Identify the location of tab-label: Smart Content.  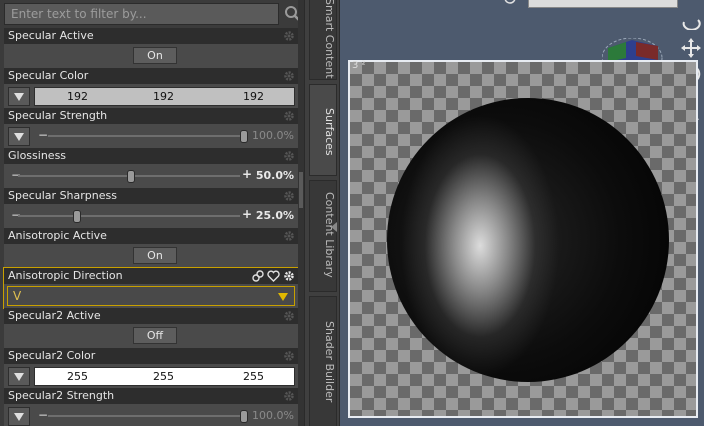
(329, 39).